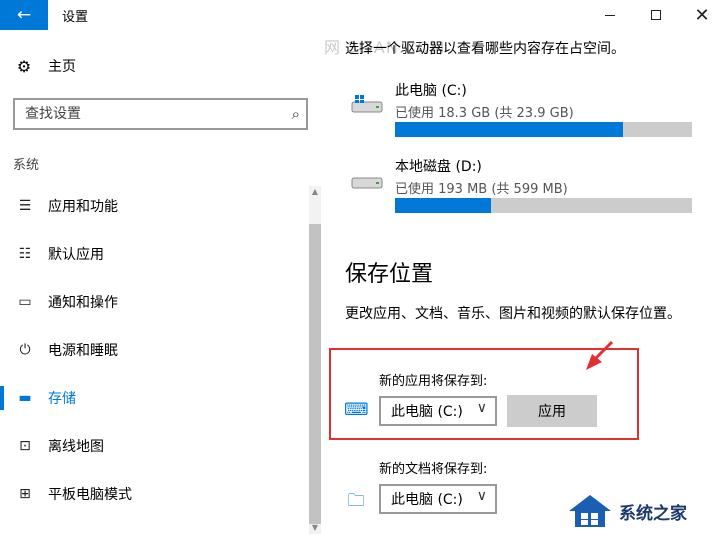 The image size is (725, 536). Describe the element at coordinates (653, 513) in the screenshot. I see `logo-text: 系统之家` at that location.